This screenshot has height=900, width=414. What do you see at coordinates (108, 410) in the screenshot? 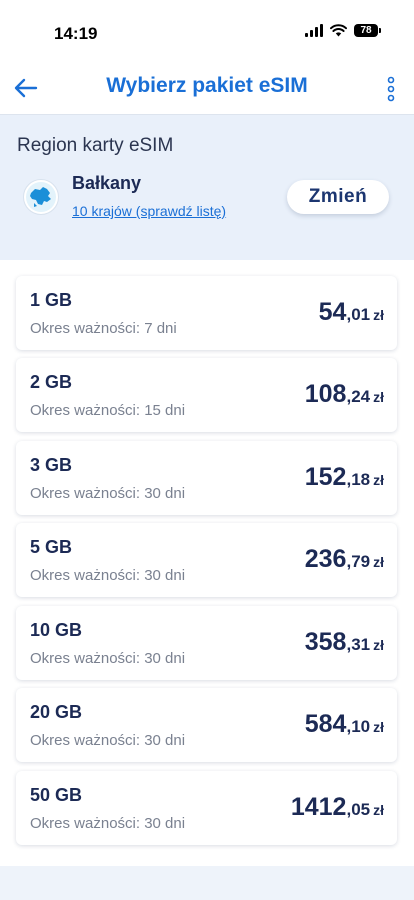
I see `package-validity: Okres ważności: 15 dni` at bounding box center [108, 410].